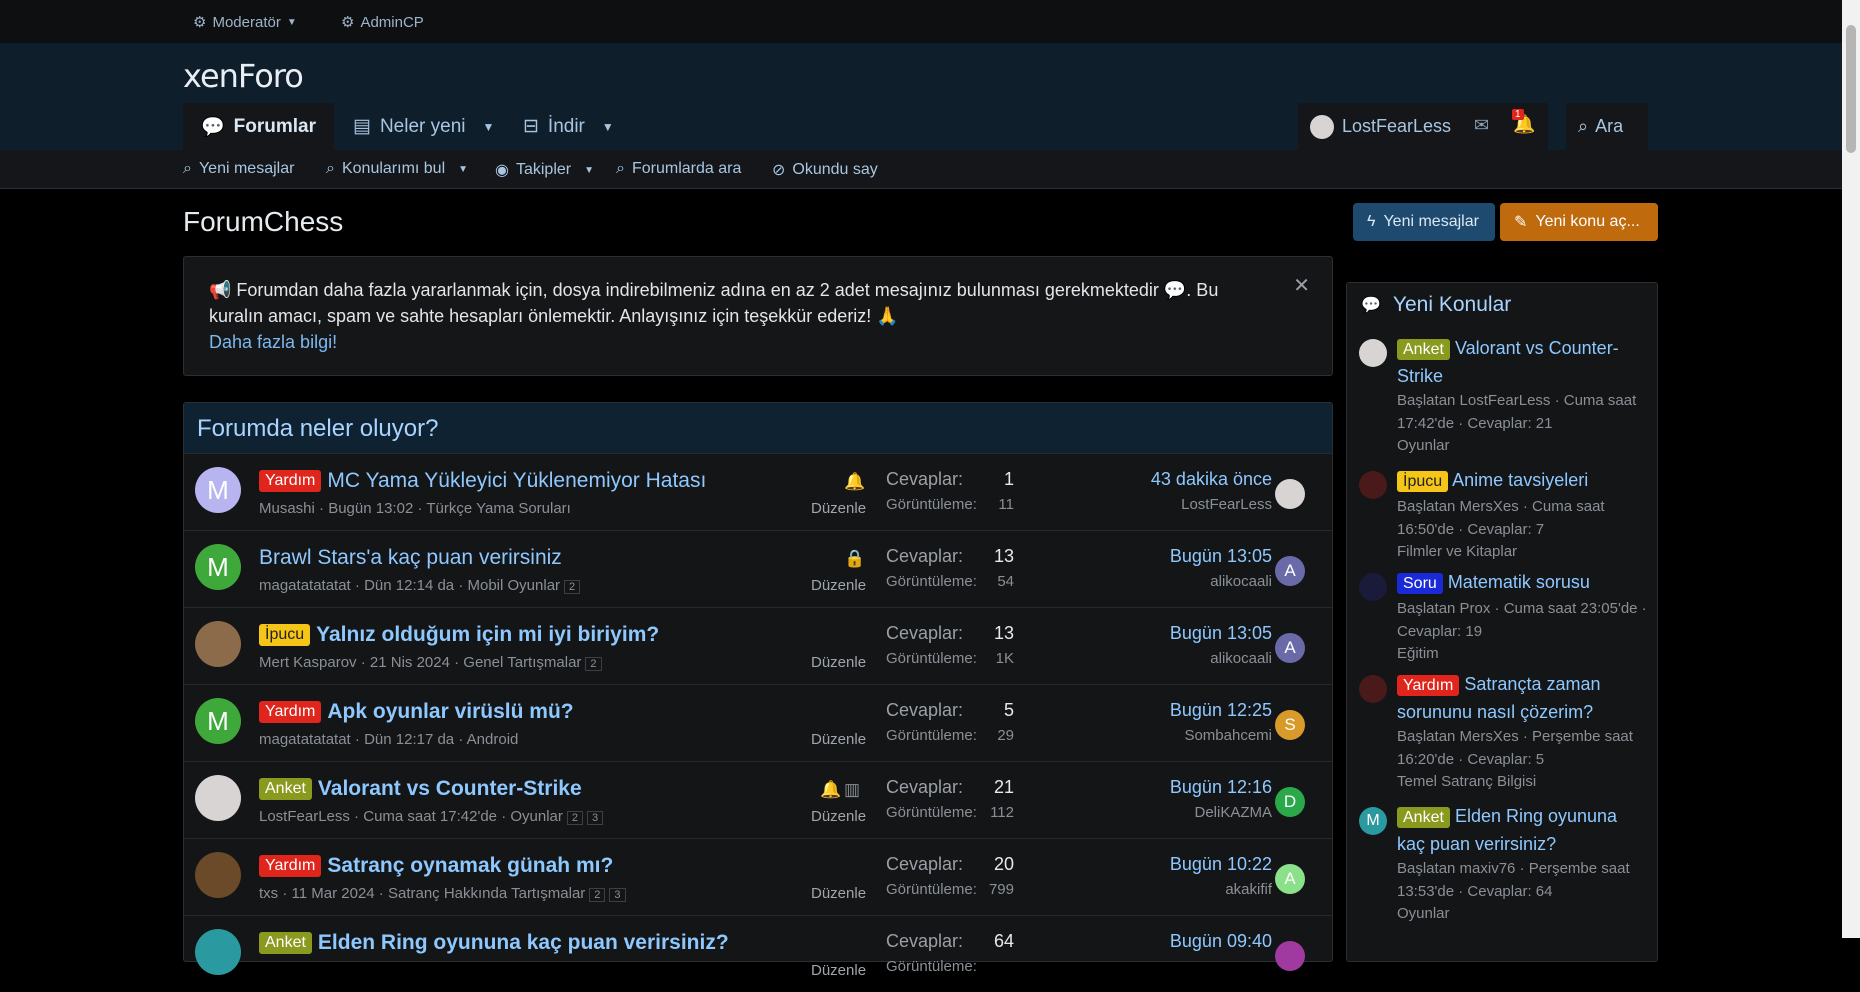 The height and width of the screenshot is (992, 1860). I want to click on envelope-icon: ✉, so click(1481, 125).